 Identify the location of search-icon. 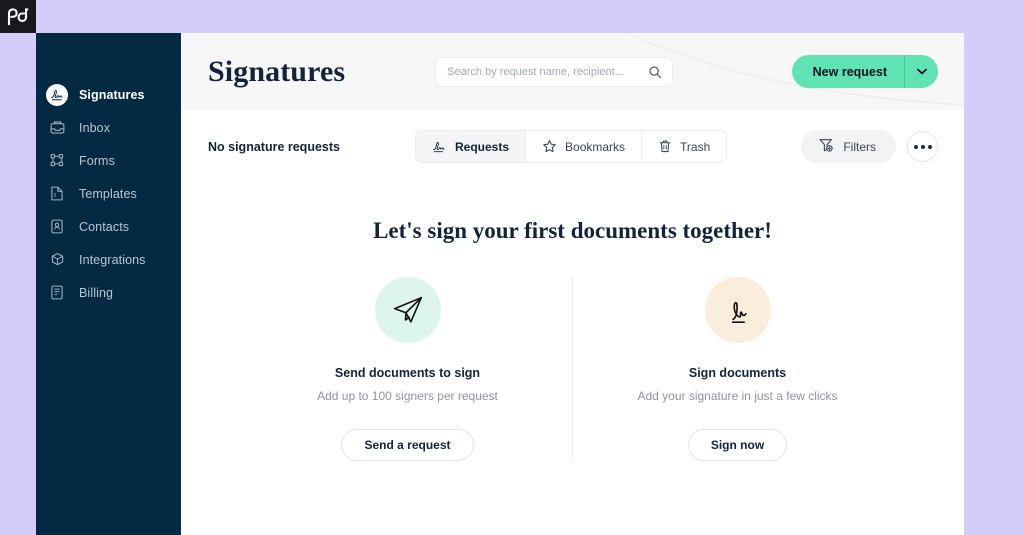
(655, 72).